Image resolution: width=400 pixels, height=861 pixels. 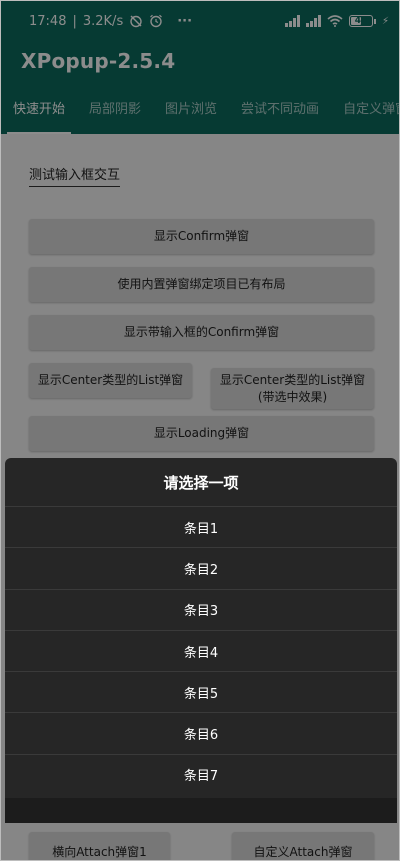 I want to click on list-item: 条目1, so click(x=201, y=526).